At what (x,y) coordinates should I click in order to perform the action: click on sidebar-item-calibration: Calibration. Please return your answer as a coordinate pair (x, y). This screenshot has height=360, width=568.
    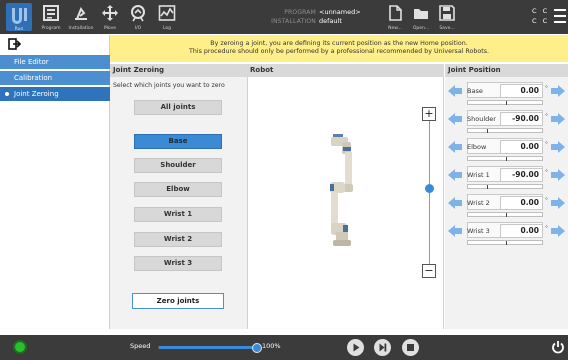
    Looking at the image, I should click on (55, 78).